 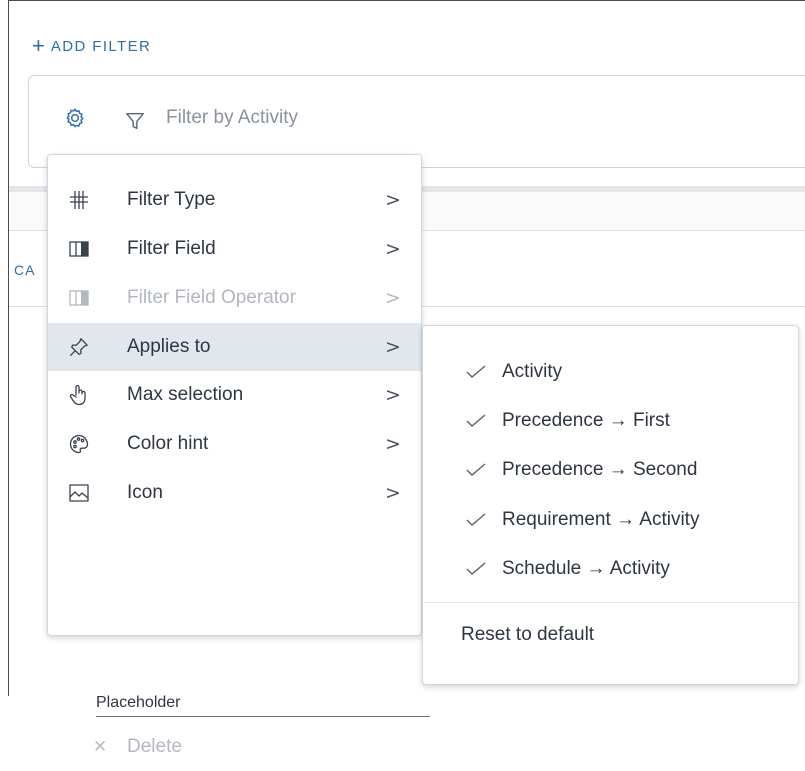 I want to click on menu-item-label: Icon, so click(x=145, y=492).